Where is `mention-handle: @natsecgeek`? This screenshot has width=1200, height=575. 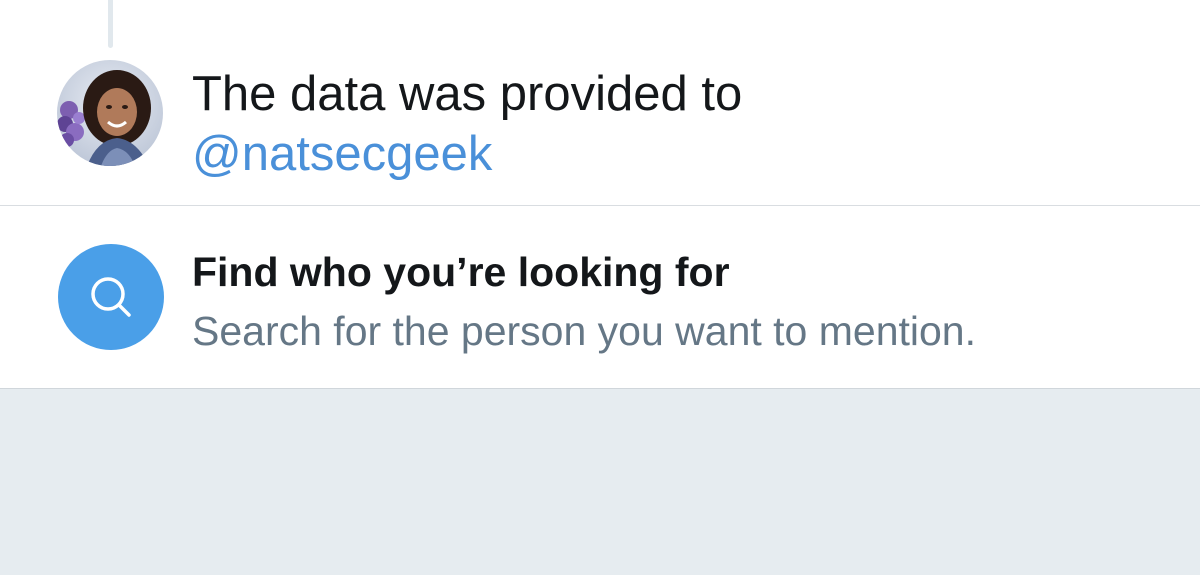
mention-handle: @natsecgeek is located at coordinates (672, 154).